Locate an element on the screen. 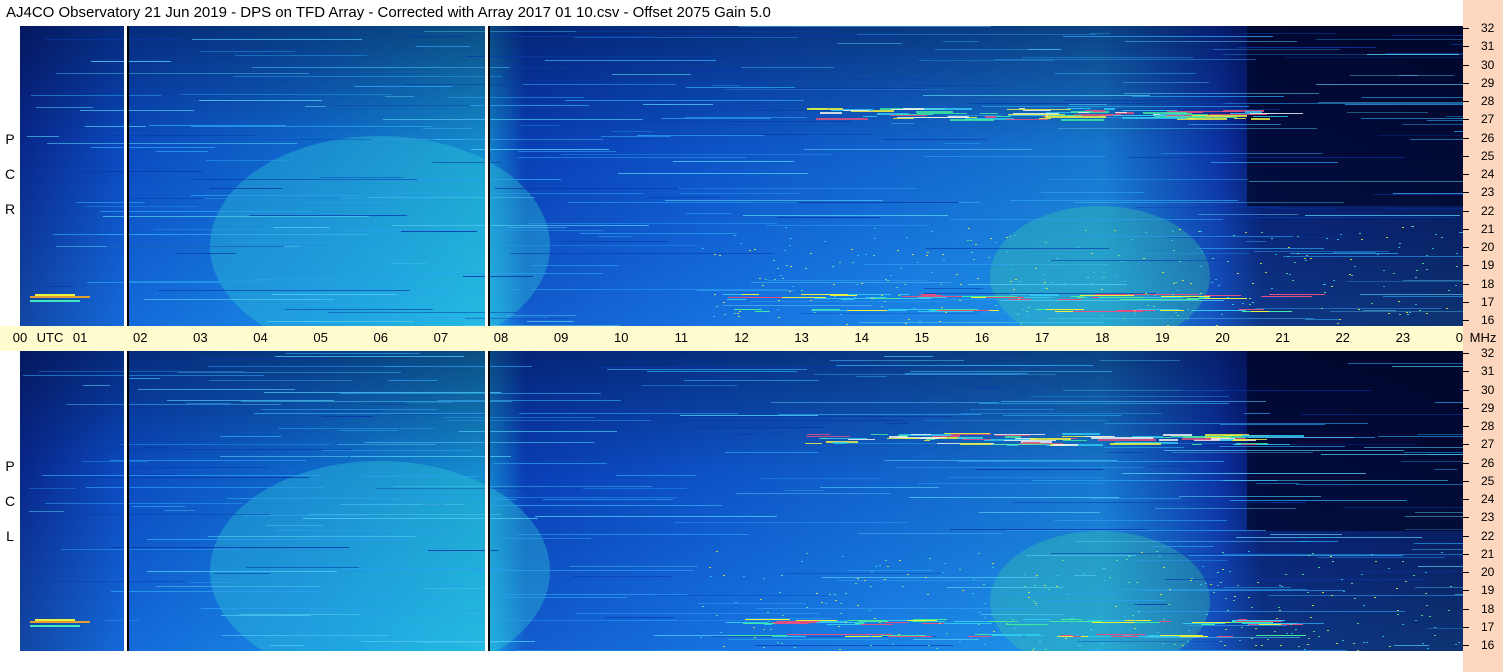  freq-tick-label: 17 is located at coordinates (1488, 301).